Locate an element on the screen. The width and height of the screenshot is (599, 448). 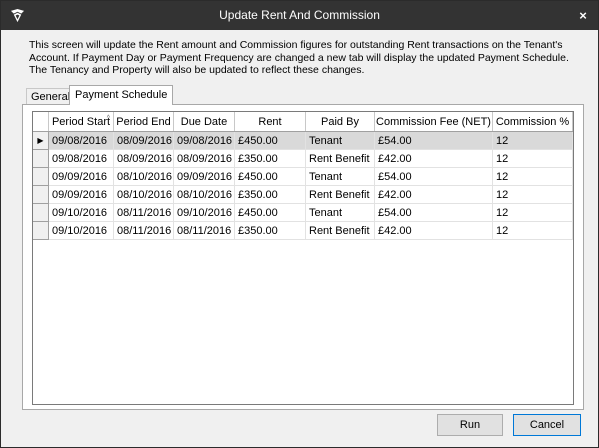
close-icon: × is located at coordinates (583, 15).